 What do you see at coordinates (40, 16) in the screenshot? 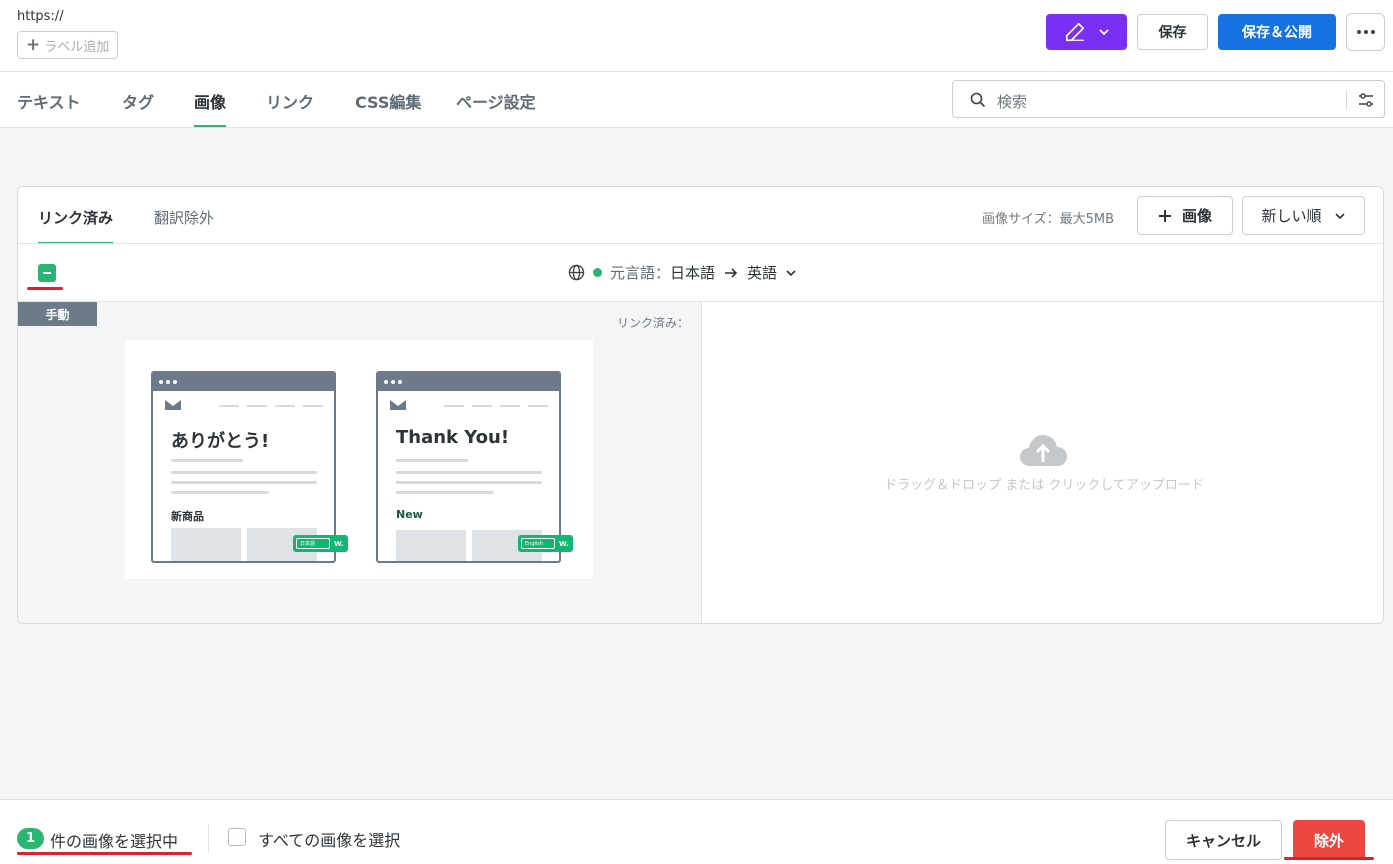
I see `page-url: https://` at bounding box center [40, 16].